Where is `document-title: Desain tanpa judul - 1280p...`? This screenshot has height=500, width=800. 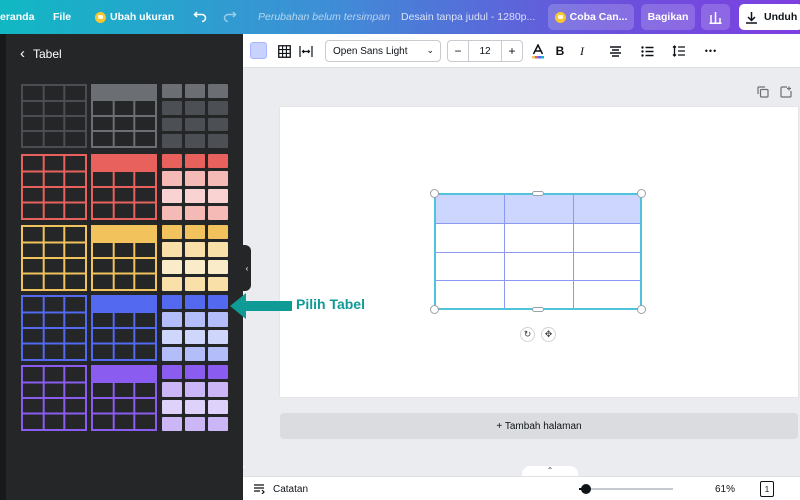 document-title: Desain tanpa judul - 1280p... is located at coordinates (468, 17).